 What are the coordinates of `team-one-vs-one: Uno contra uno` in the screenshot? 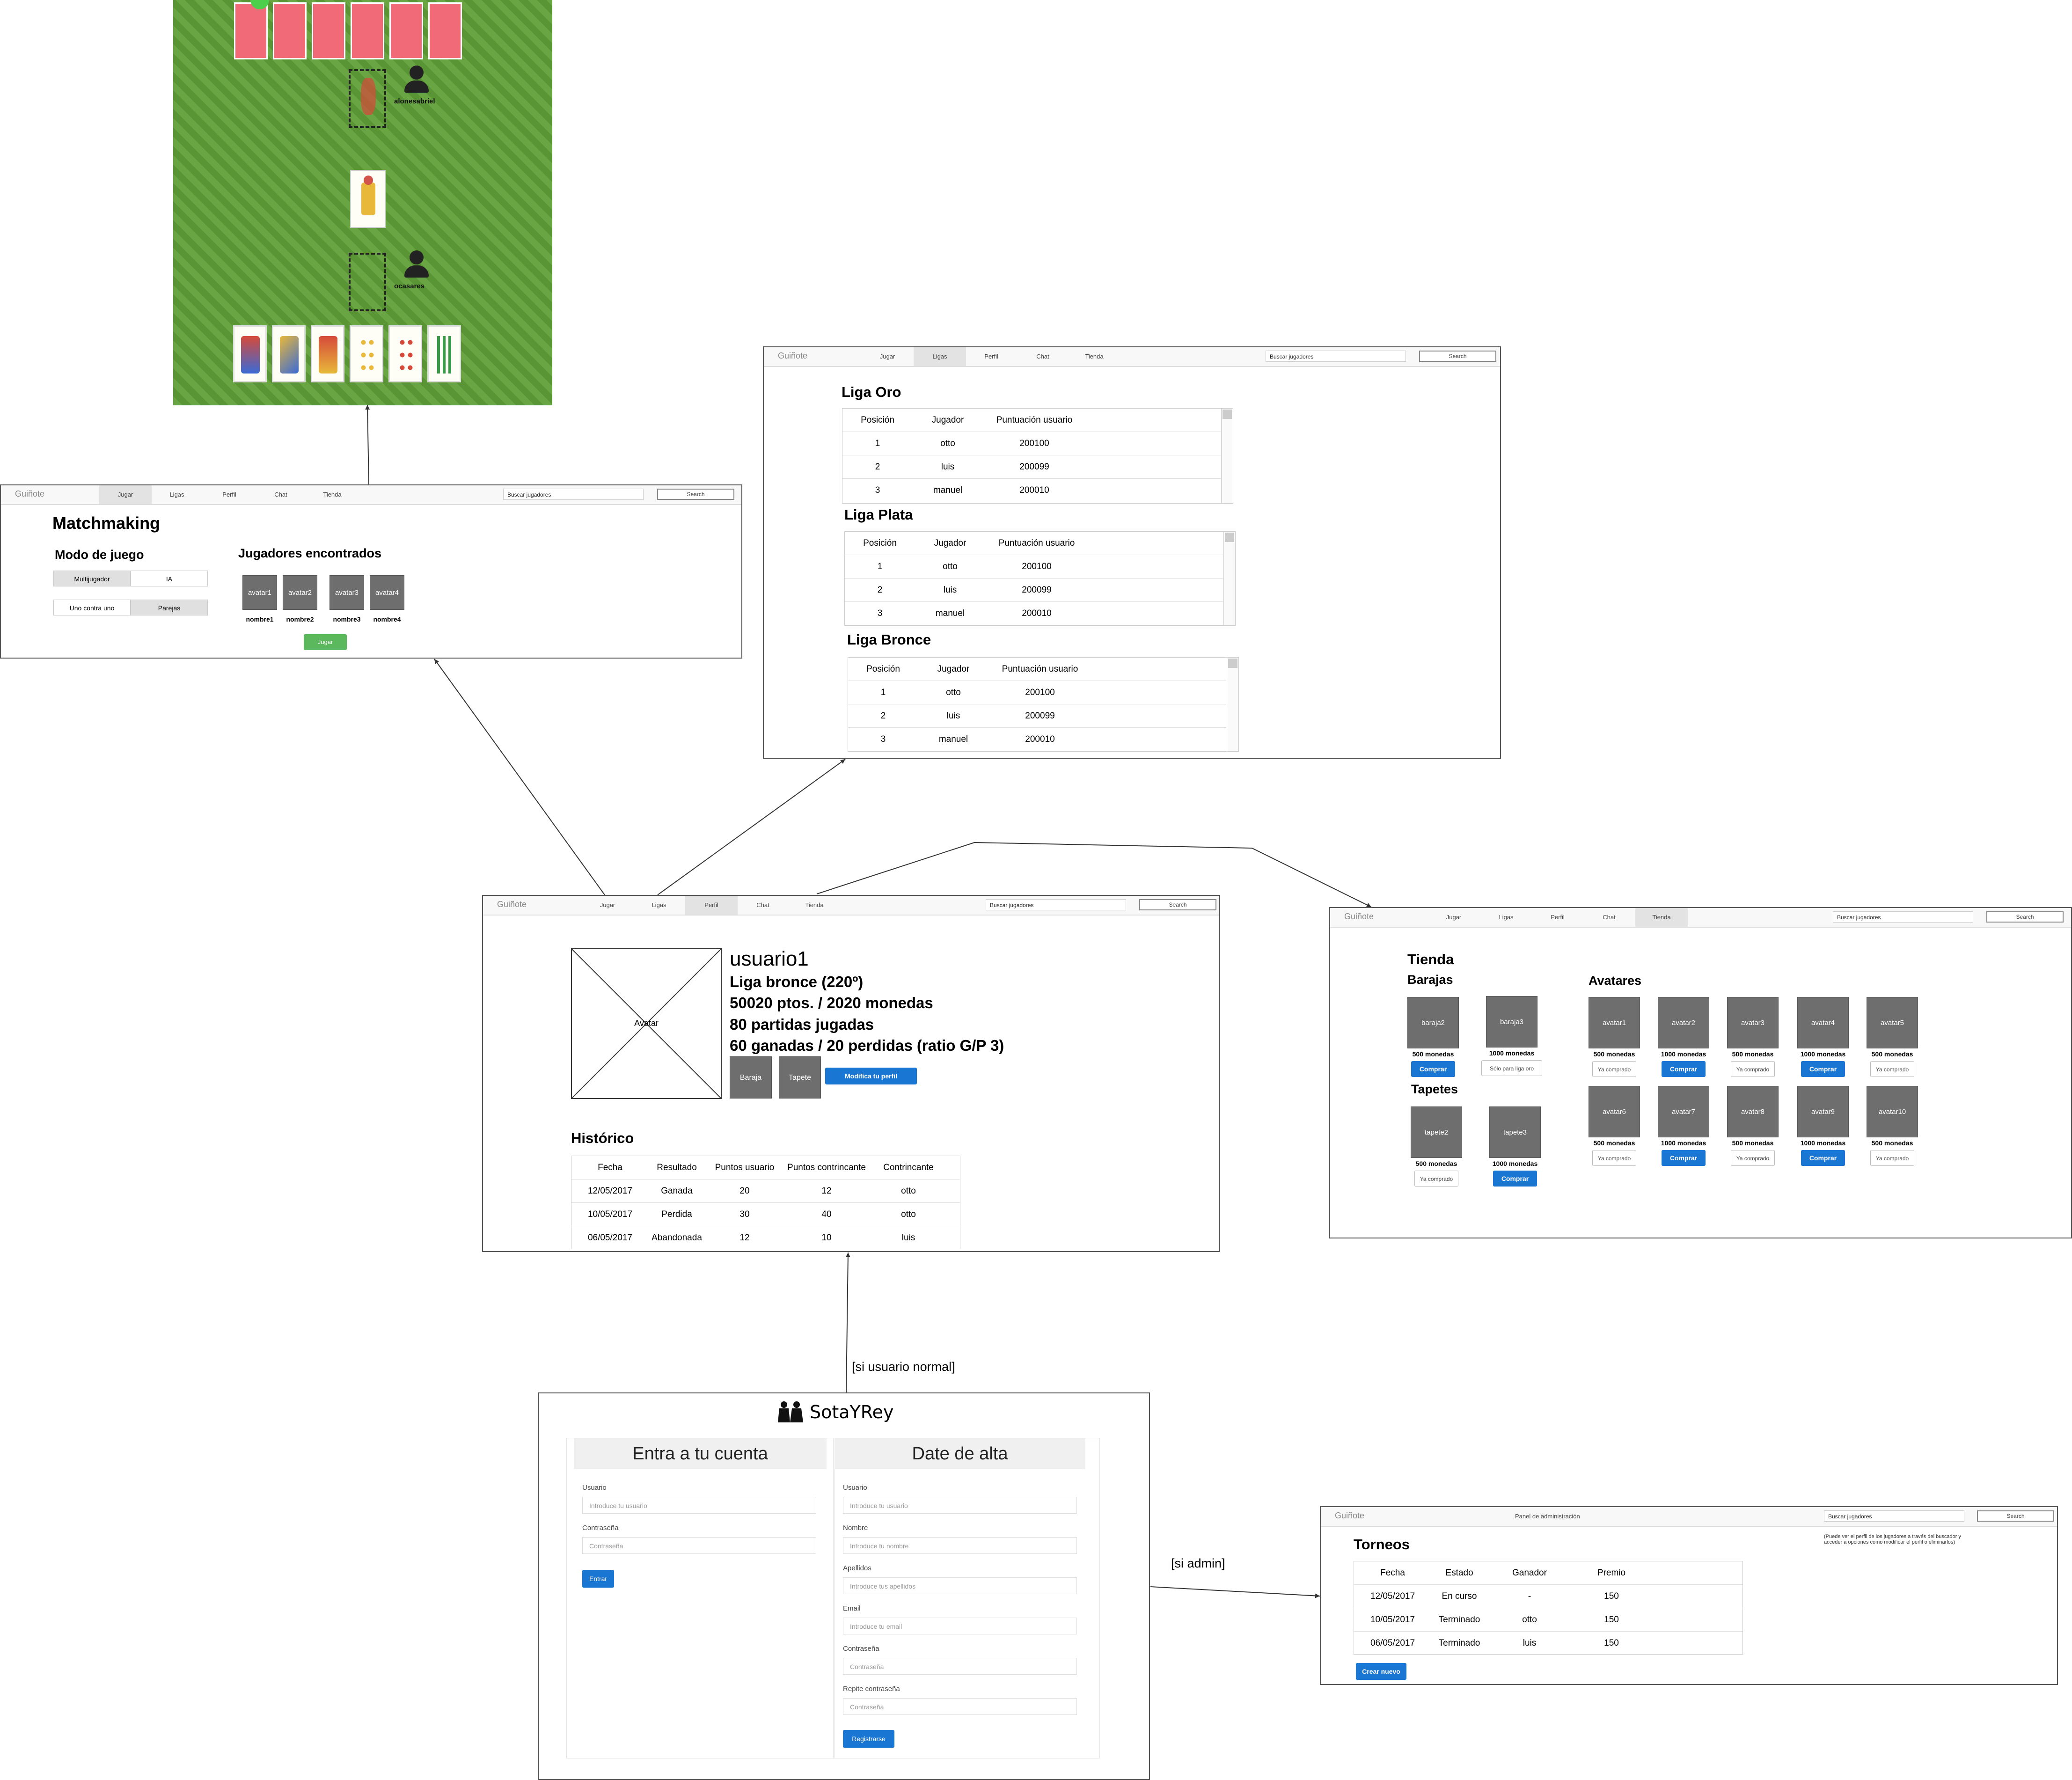 It's located at (92, 607).